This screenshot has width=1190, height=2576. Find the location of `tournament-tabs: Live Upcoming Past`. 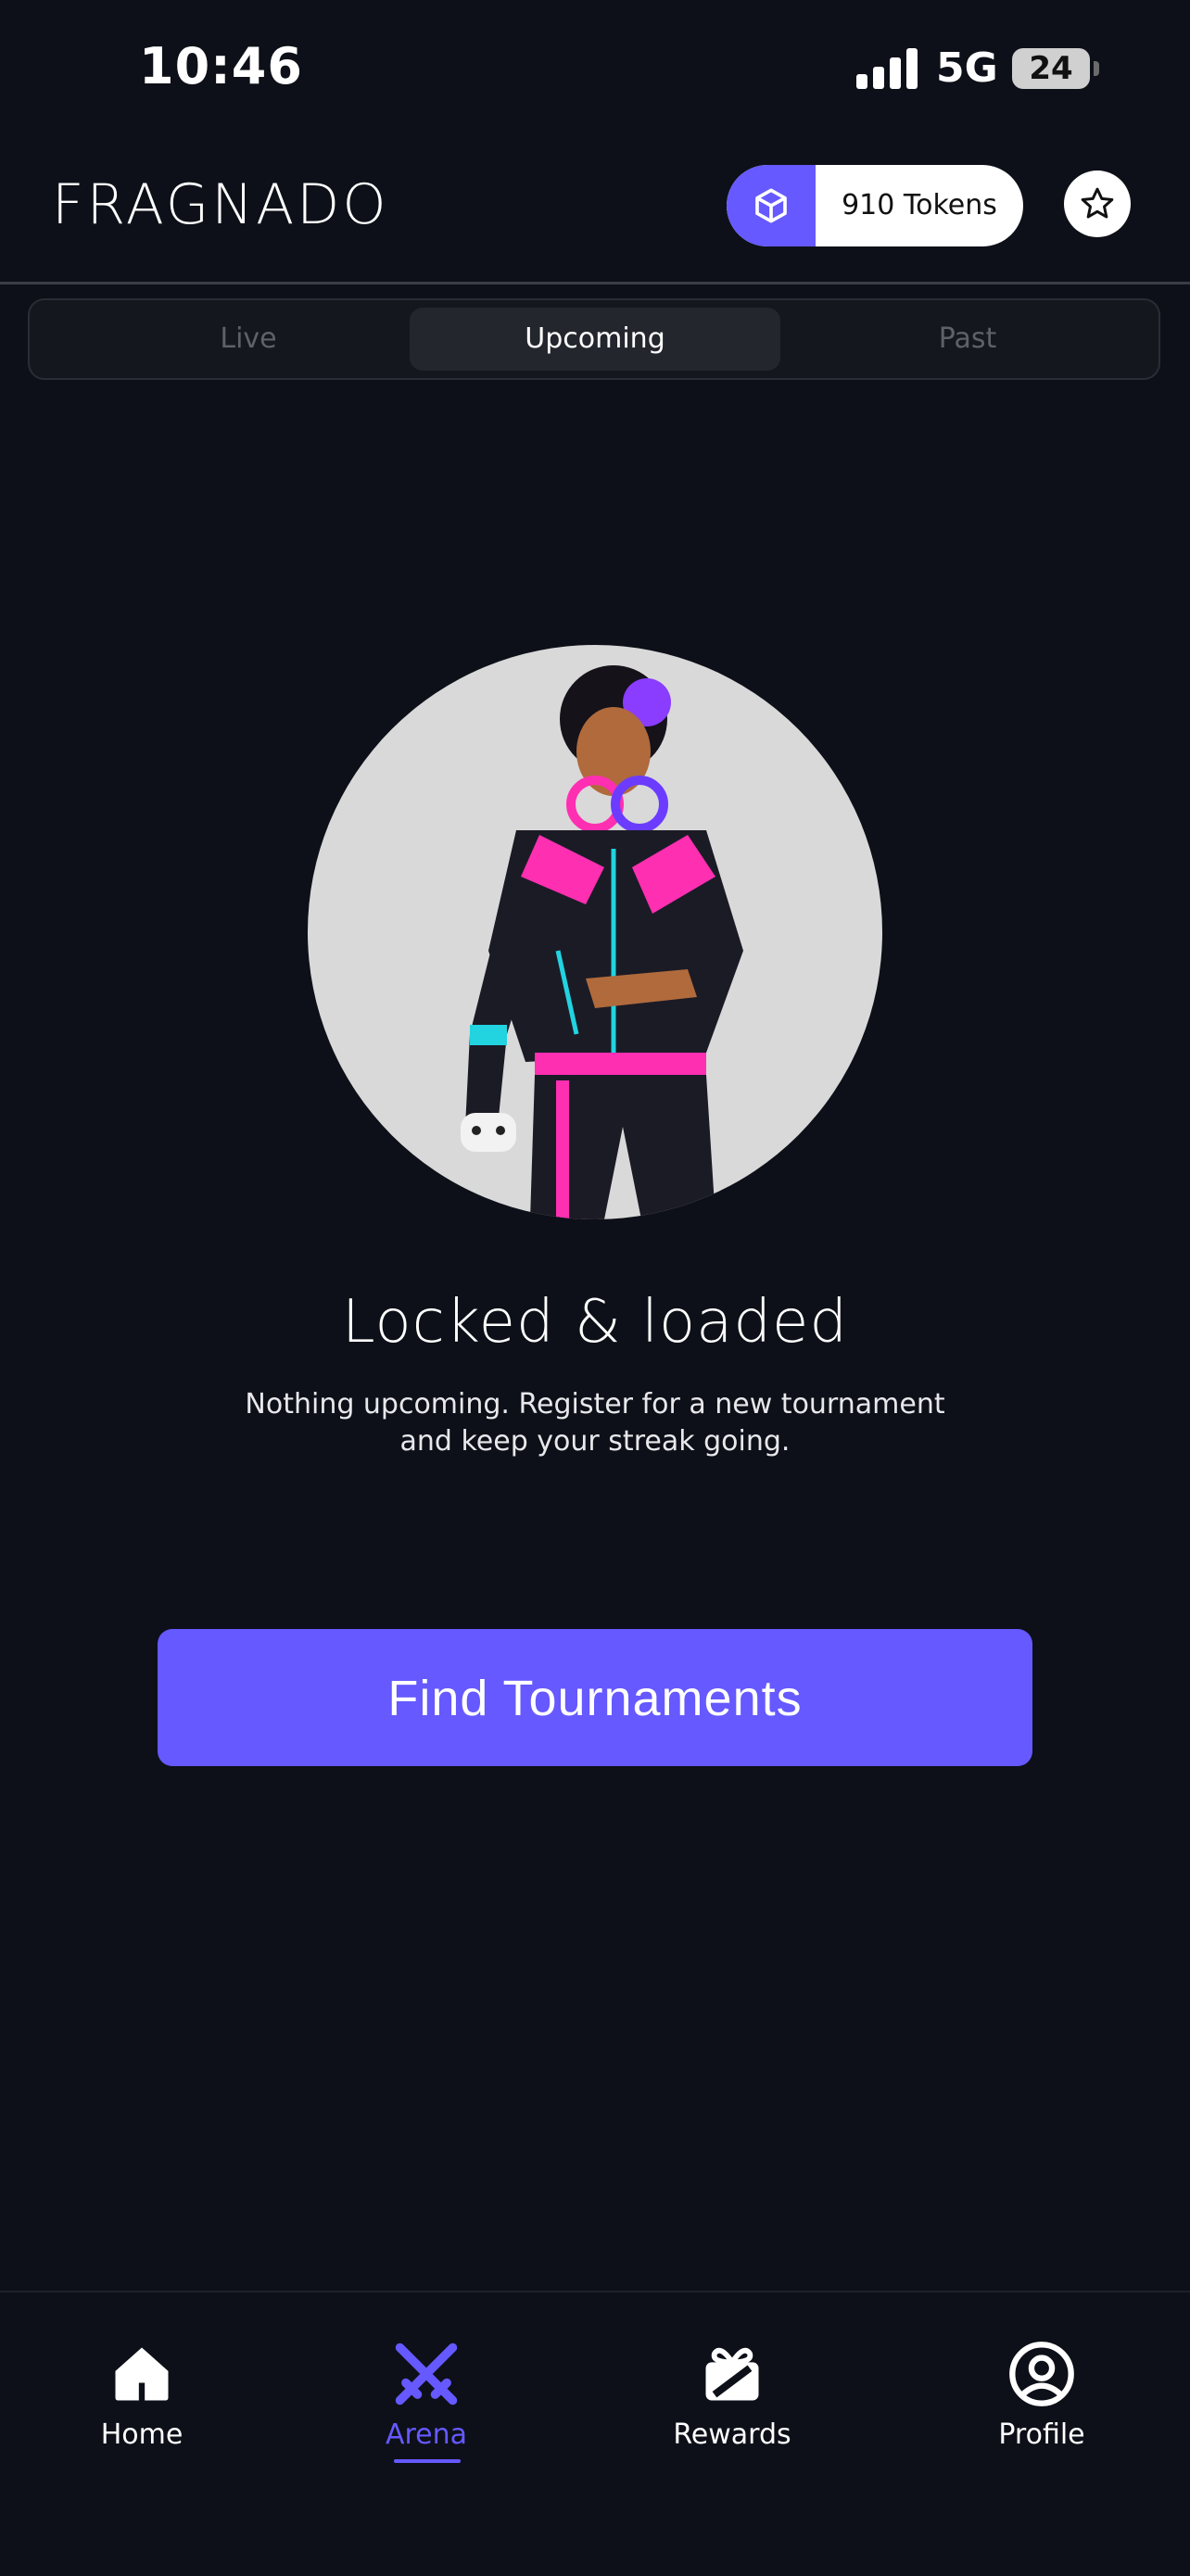

tournament-tabs: Live Upcoming Past is located at coordinates (594, 339).